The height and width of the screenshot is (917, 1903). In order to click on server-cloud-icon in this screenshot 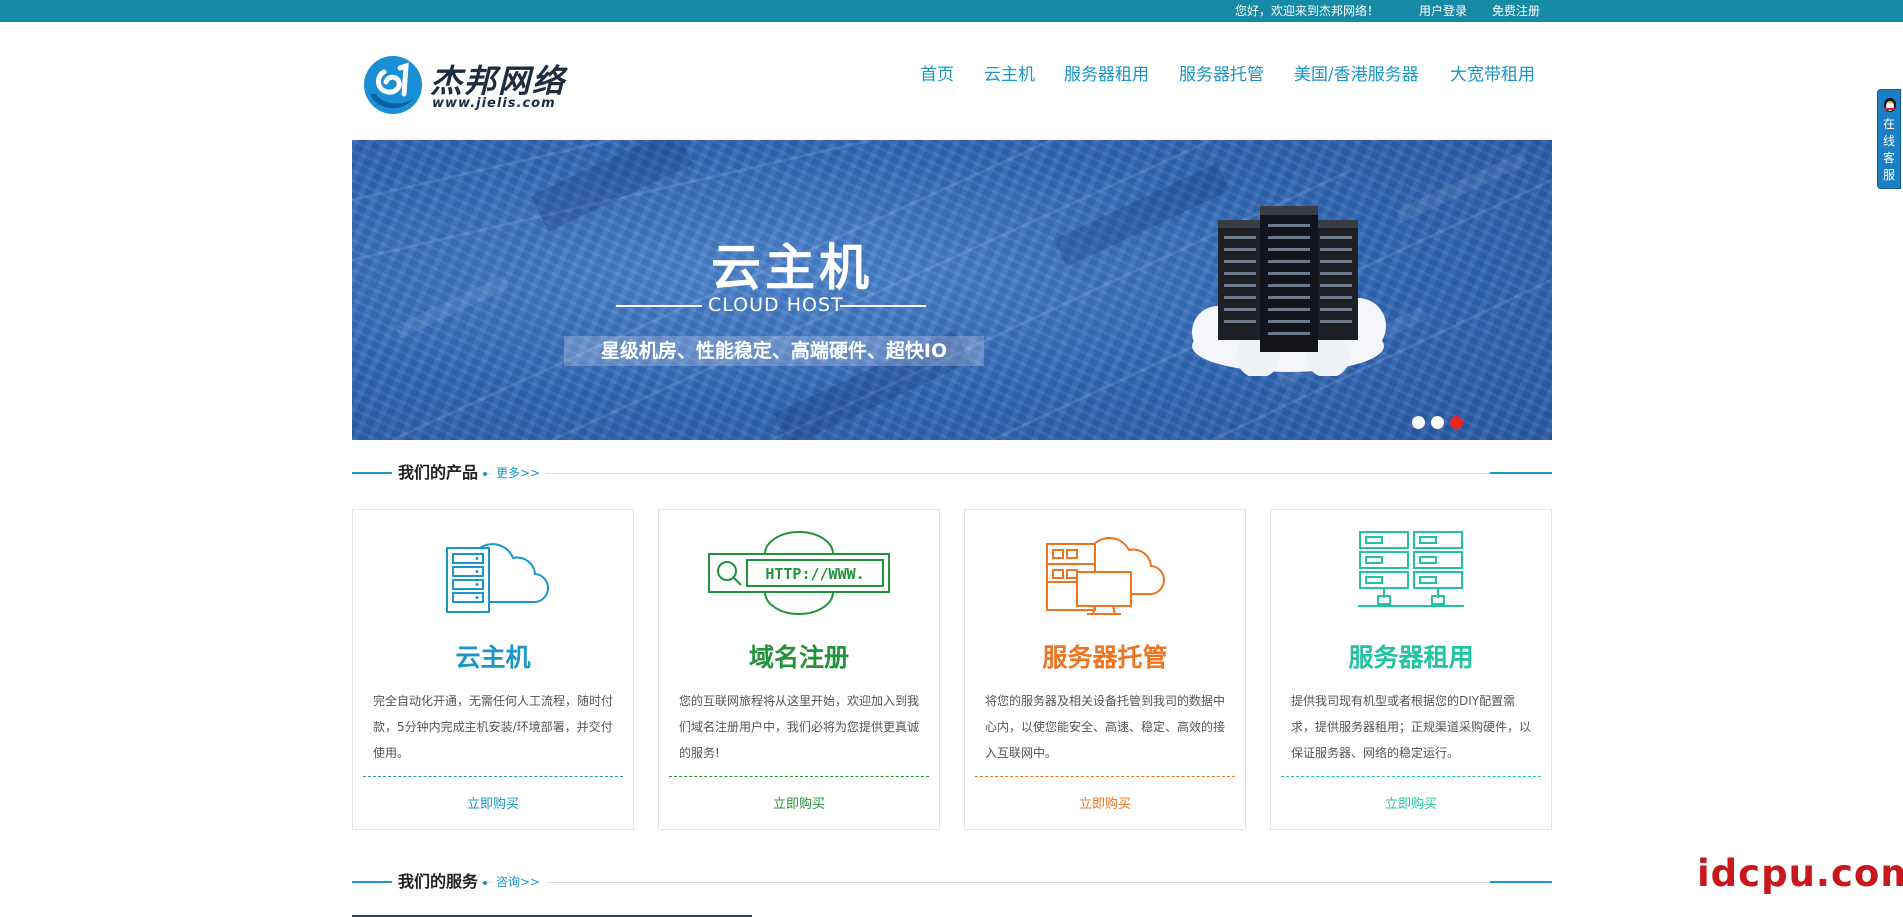, I will do `click(1289, 291)`.